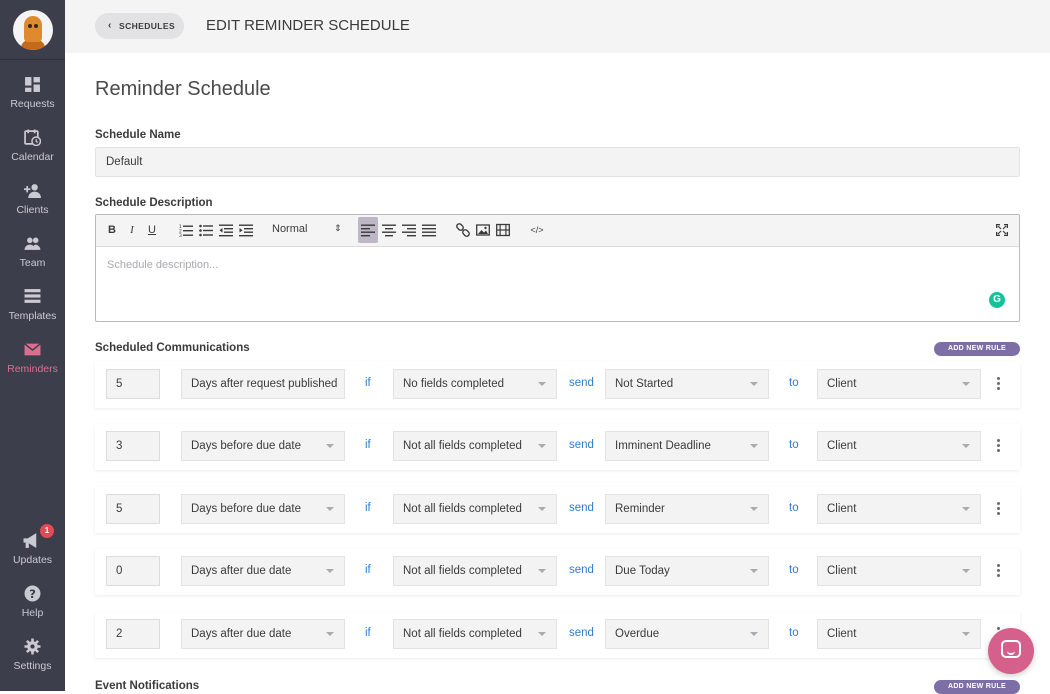 The width and height of the screenshot is (1050, 694). I want to click on ordered-list-icon: 123, so click(186, 230).